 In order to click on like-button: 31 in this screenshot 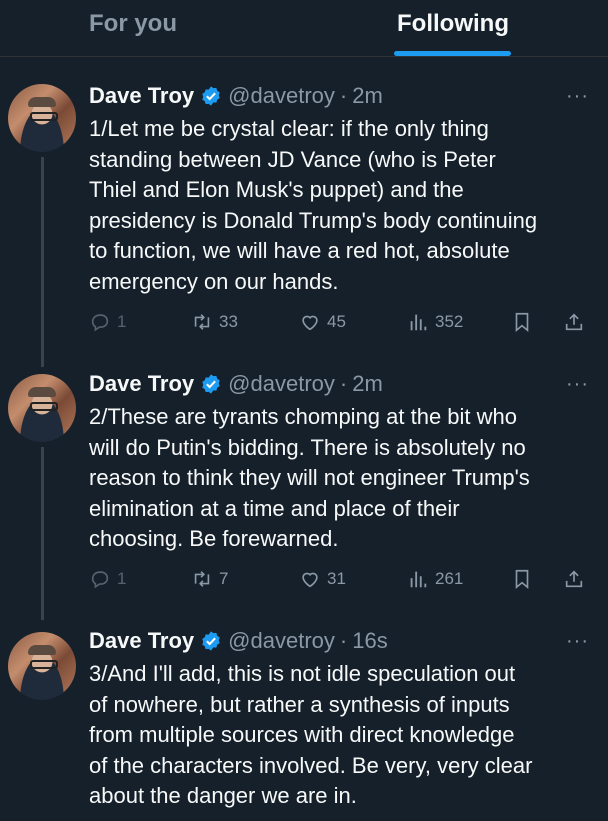, I will do `click(322, 579)`.